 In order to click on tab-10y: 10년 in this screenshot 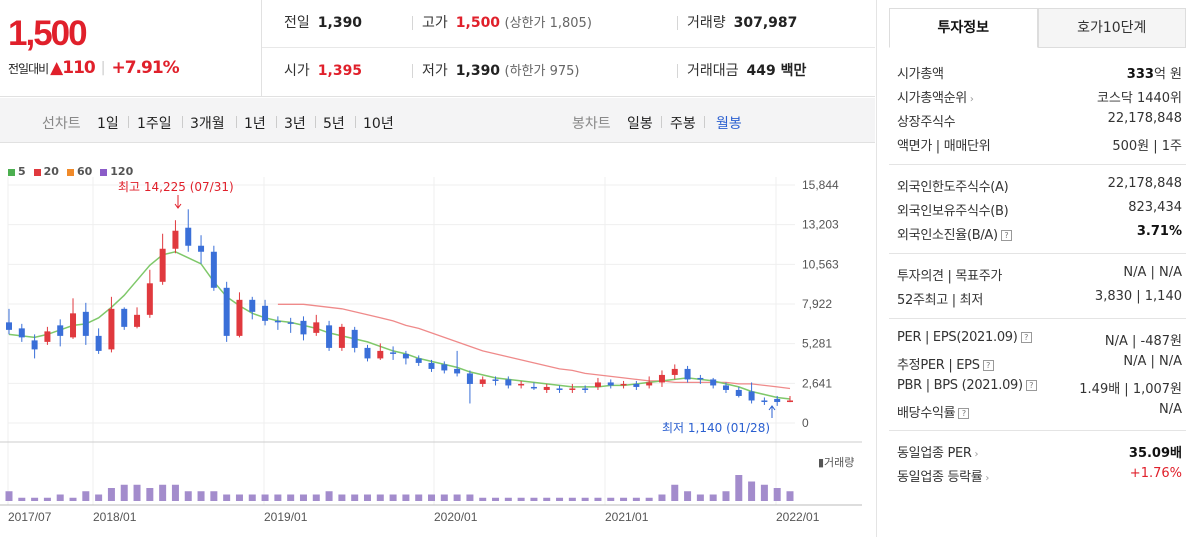, I will do `click(378, 123)`.